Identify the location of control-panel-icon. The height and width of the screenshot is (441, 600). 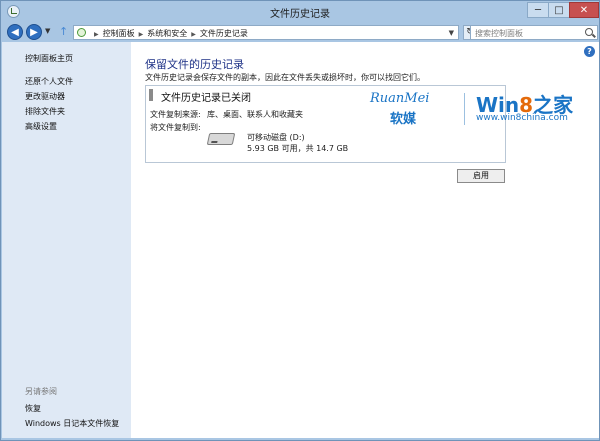
(81, 32).